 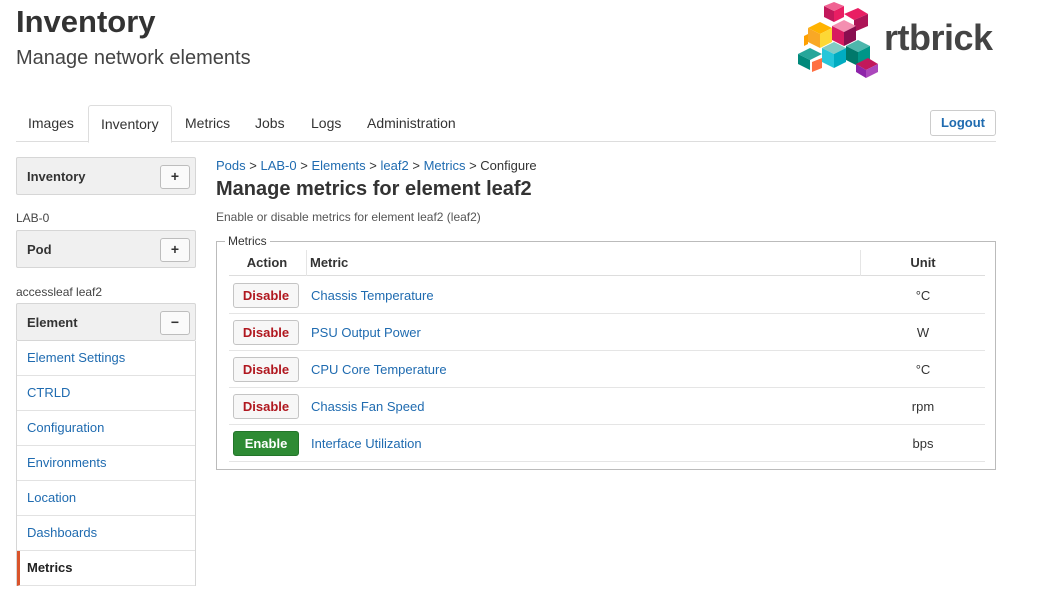 What do you see at coordinates (207, 123) in the screenshot?
I see `tab-metrics: Metrics` at bounding box center [207, 123].